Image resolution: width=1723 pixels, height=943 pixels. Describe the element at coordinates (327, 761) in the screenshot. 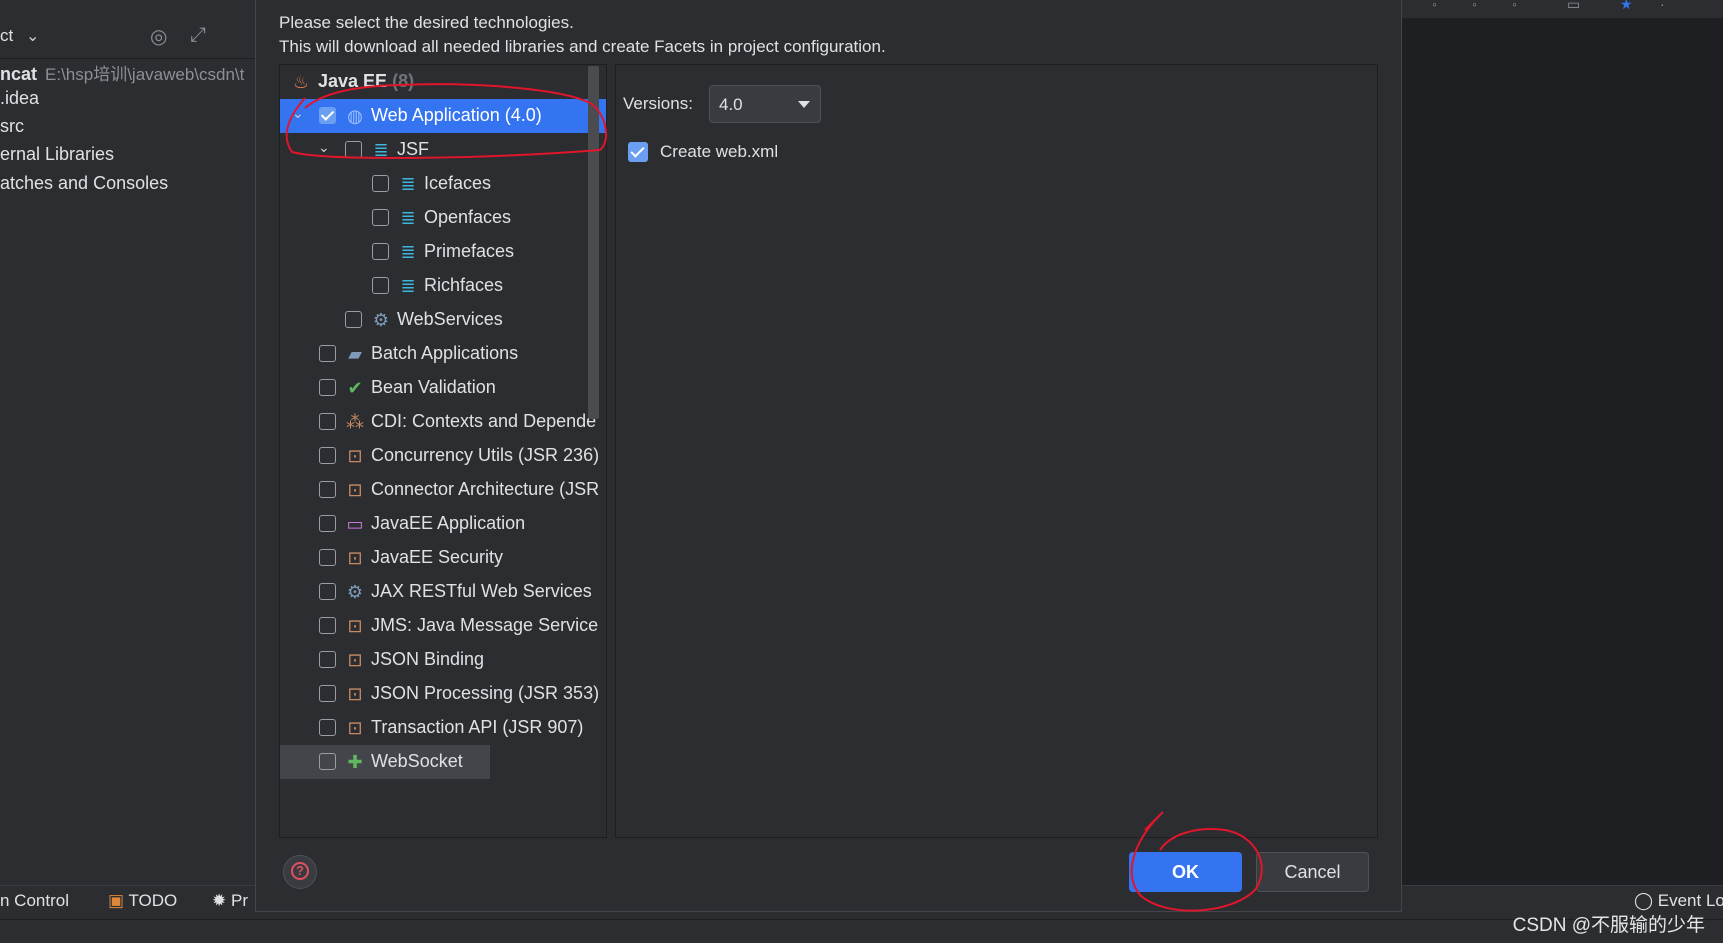

I see `websocket-checkbox` at that location.